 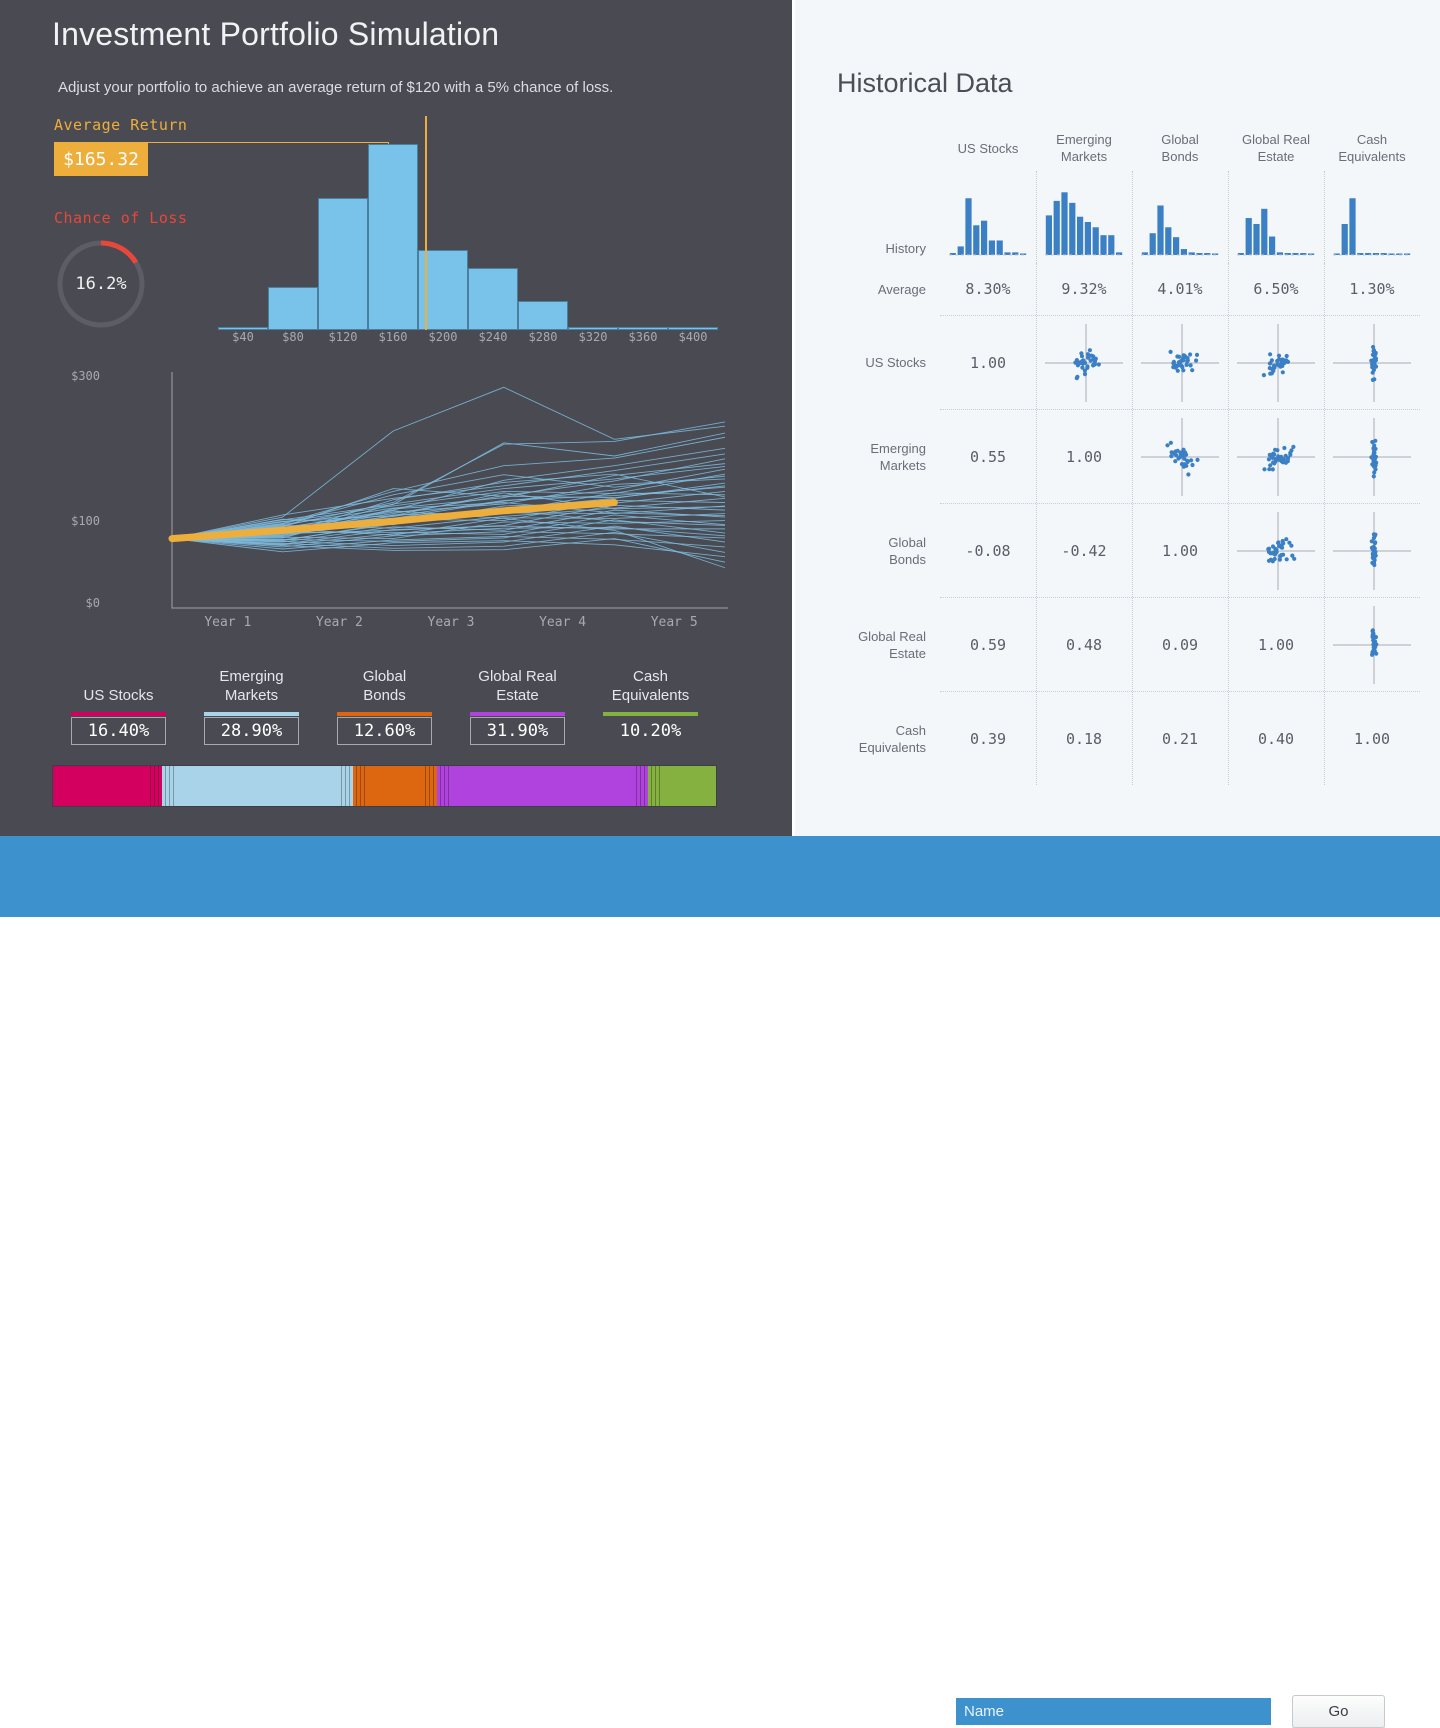 What do you see at coordinates (988, 738) in the screenshot?
I see `correlation-cell: 0.39` at bounding box center [988, 738].